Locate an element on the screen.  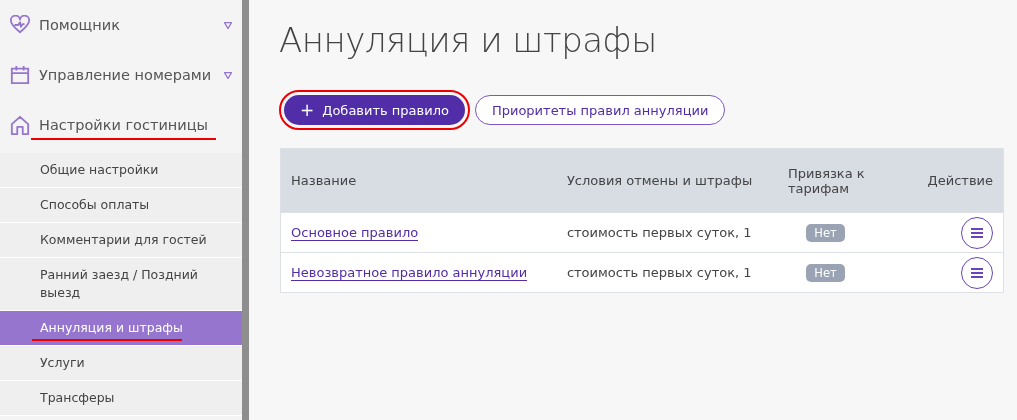
house-icon is located at coordinates (20, 125).